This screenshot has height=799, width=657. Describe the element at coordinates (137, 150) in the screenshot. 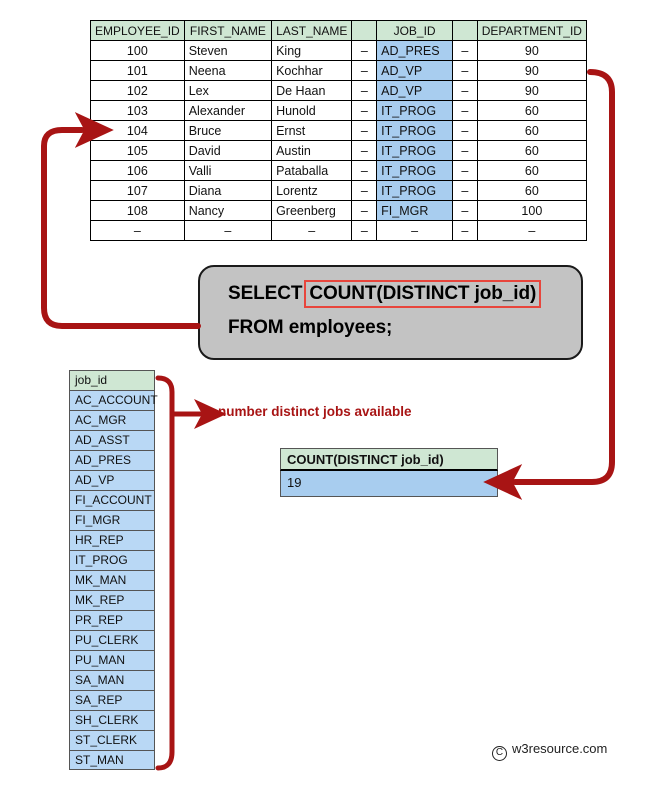

I see `cell-employee-id: 105` at that location.